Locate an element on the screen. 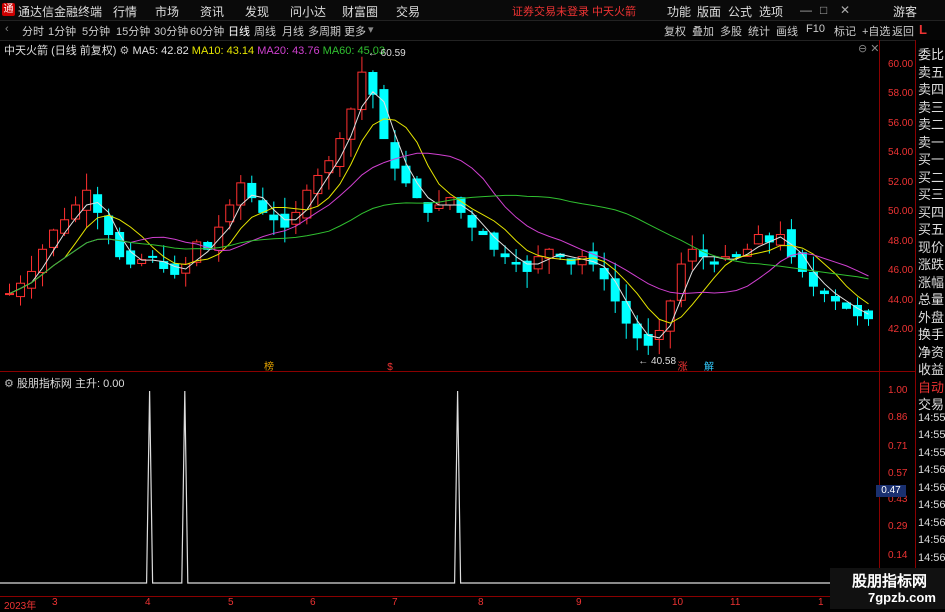 Image resolution: width=945 pixels, height=612 pixels. menu-formula: 公式 is located at coordinates (740, 11).